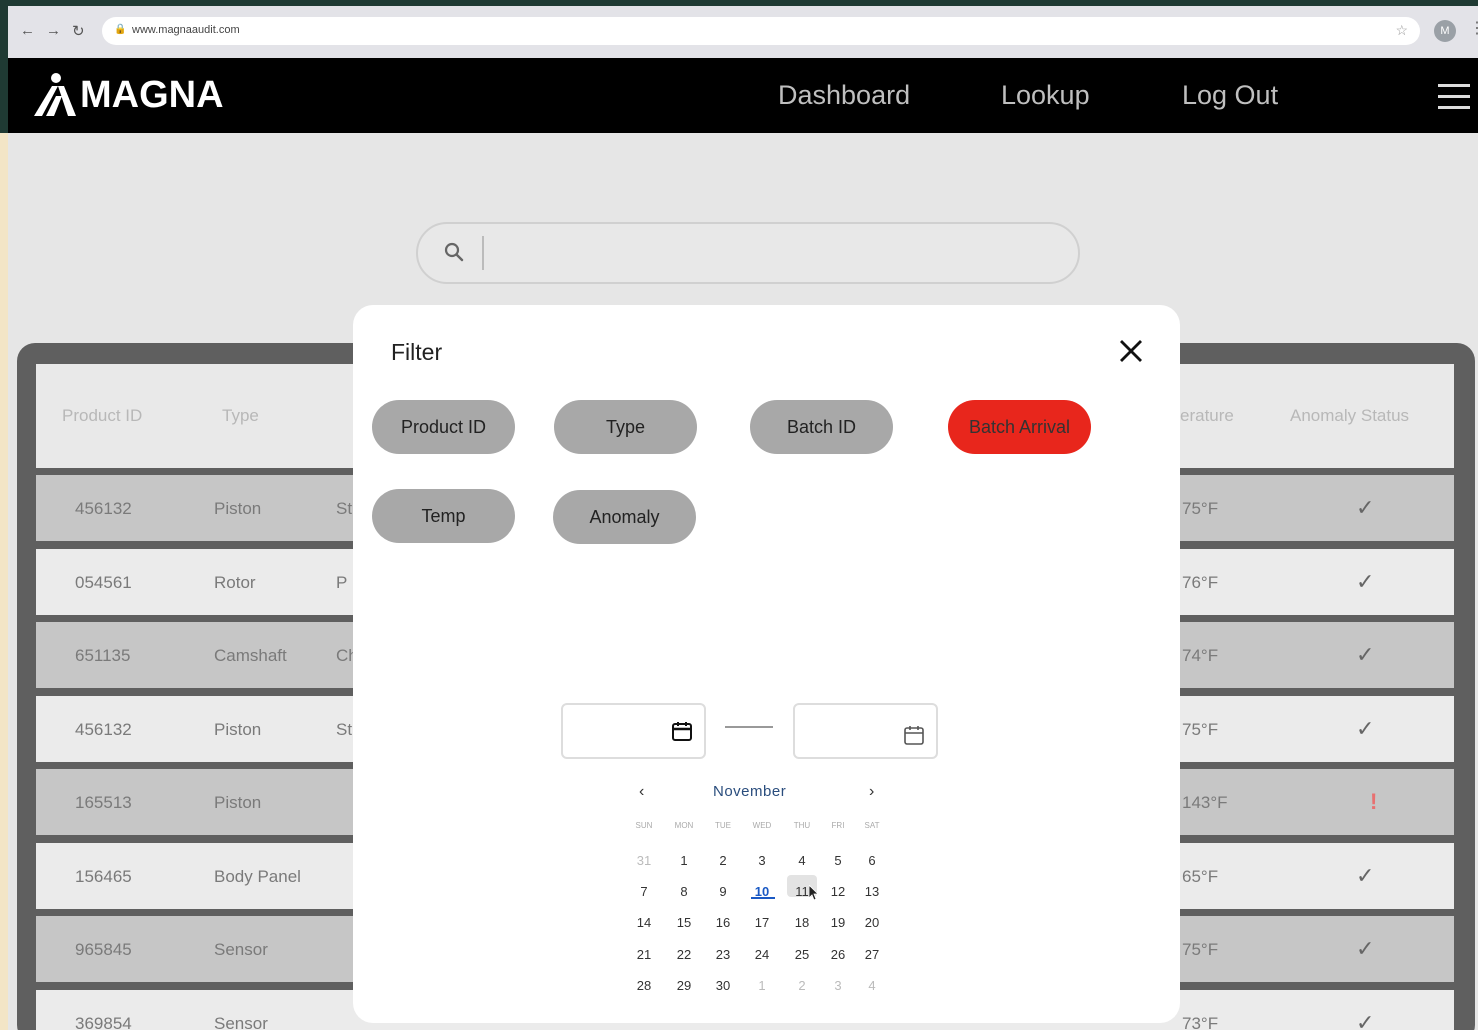 The height and width of the screenshot is (1030, 1478). Describe the element at coordinates (872, 891) in the screenshot. I see `calendar-day: 13` at that location.